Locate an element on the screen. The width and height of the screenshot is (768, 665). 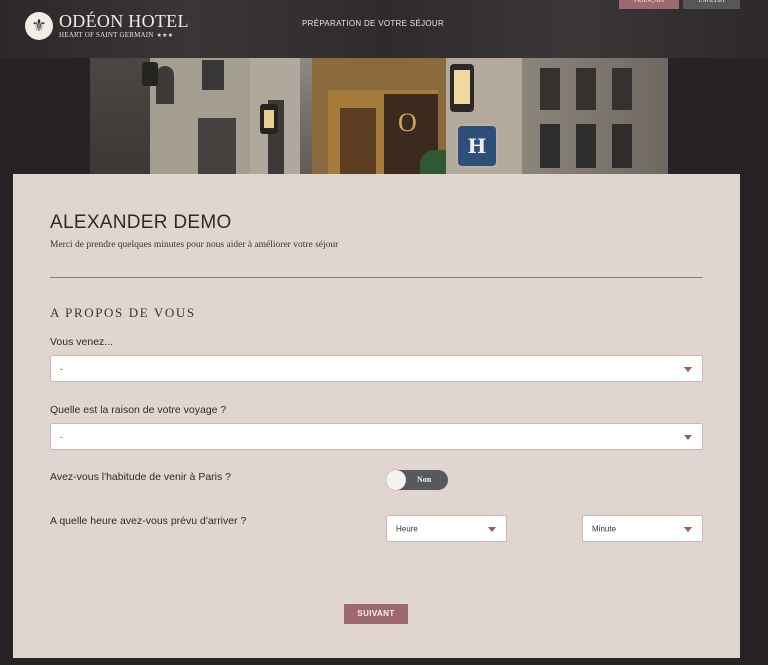
language-french-button: FRANÇAIS is located at coordinates (649, 4).